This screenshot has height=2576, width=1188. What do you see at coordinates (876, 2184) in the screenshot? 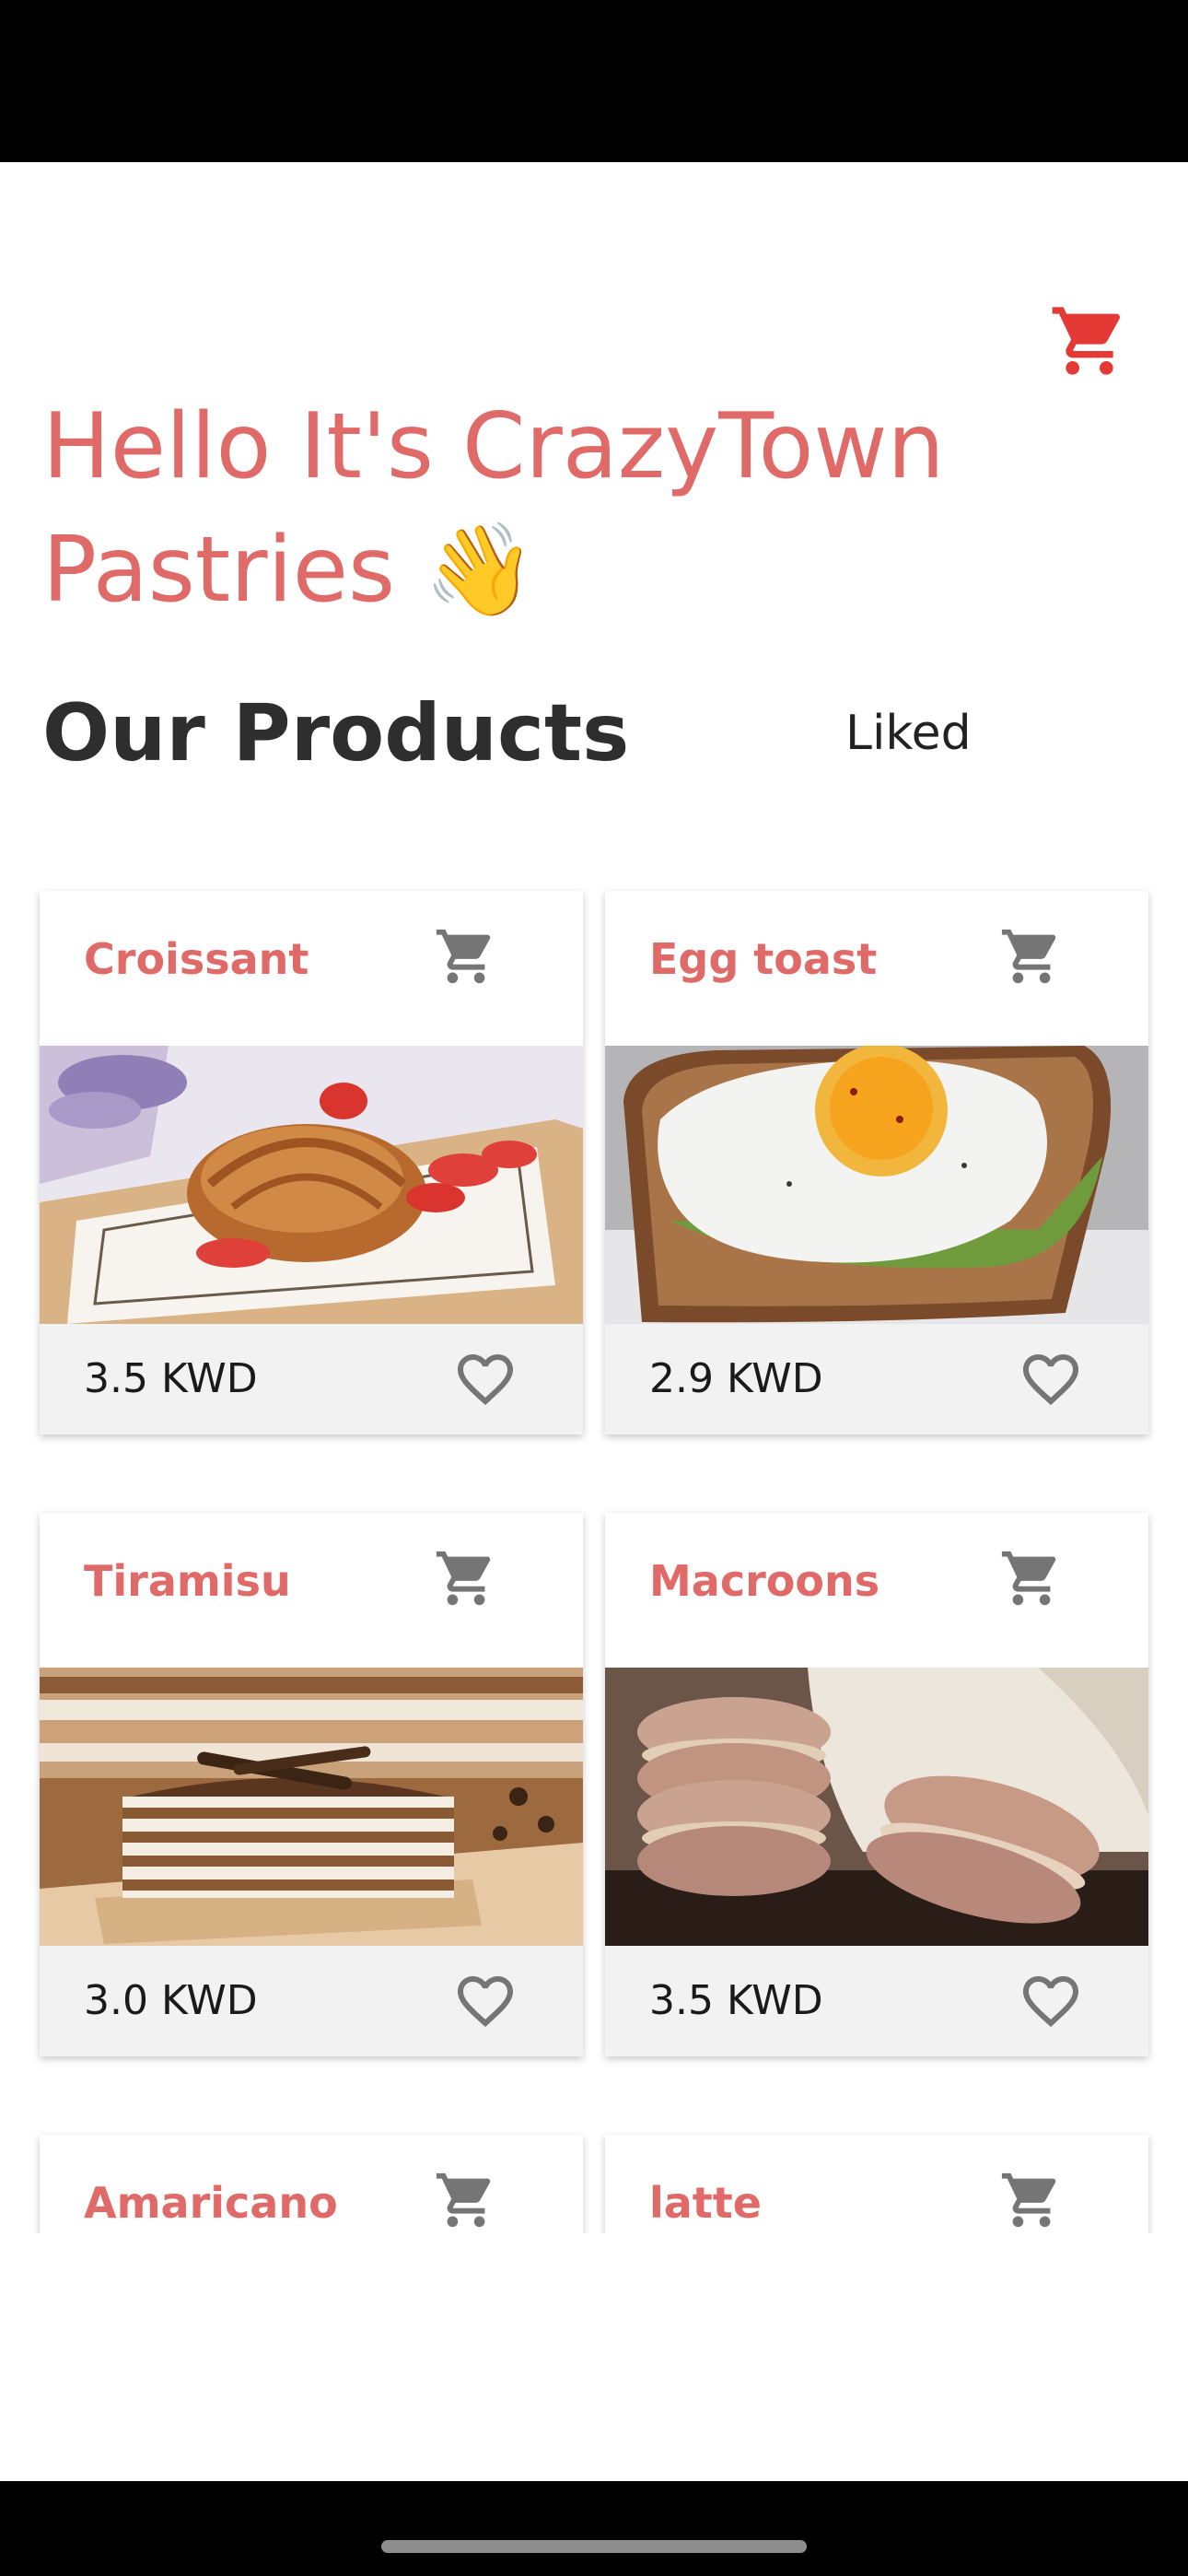
I see `product-card-latte: latte` at bounding box center [876, 2184].